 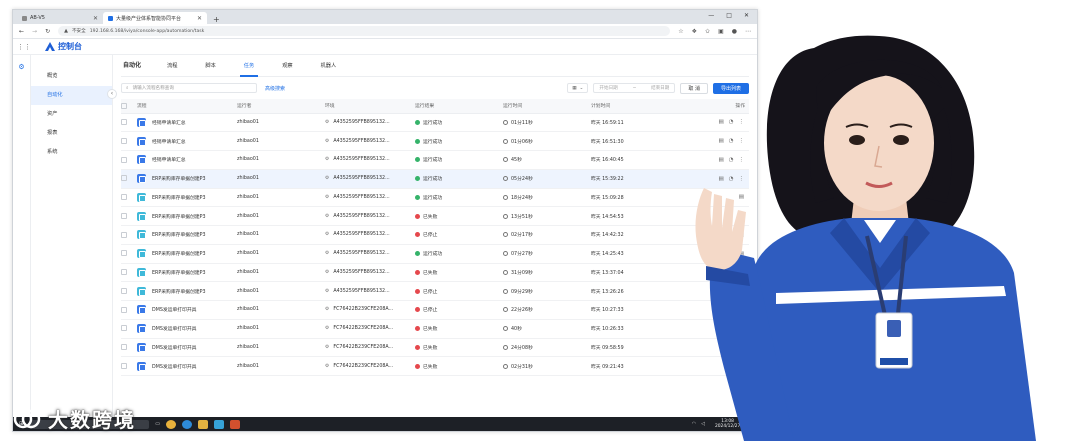 I want to click on new-tab-icon: +, so click(x=216, y=19).